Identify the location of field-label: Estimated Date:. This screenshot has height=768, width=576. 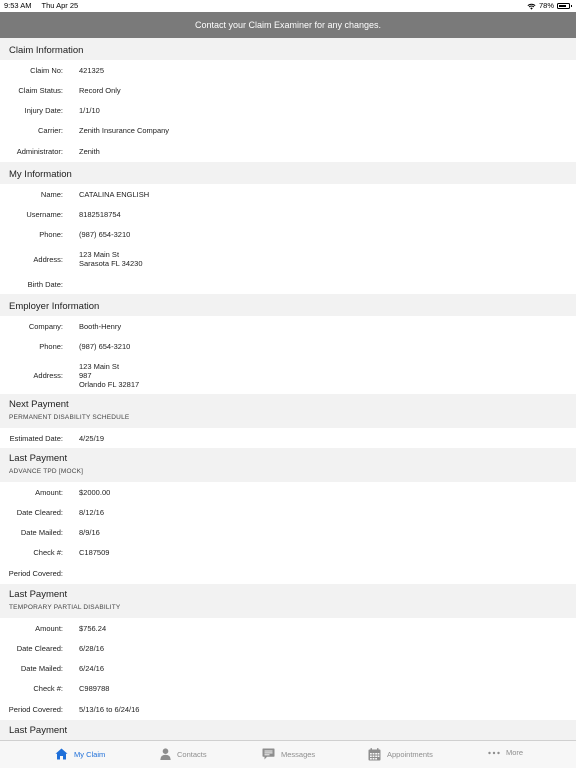
(36, 438).